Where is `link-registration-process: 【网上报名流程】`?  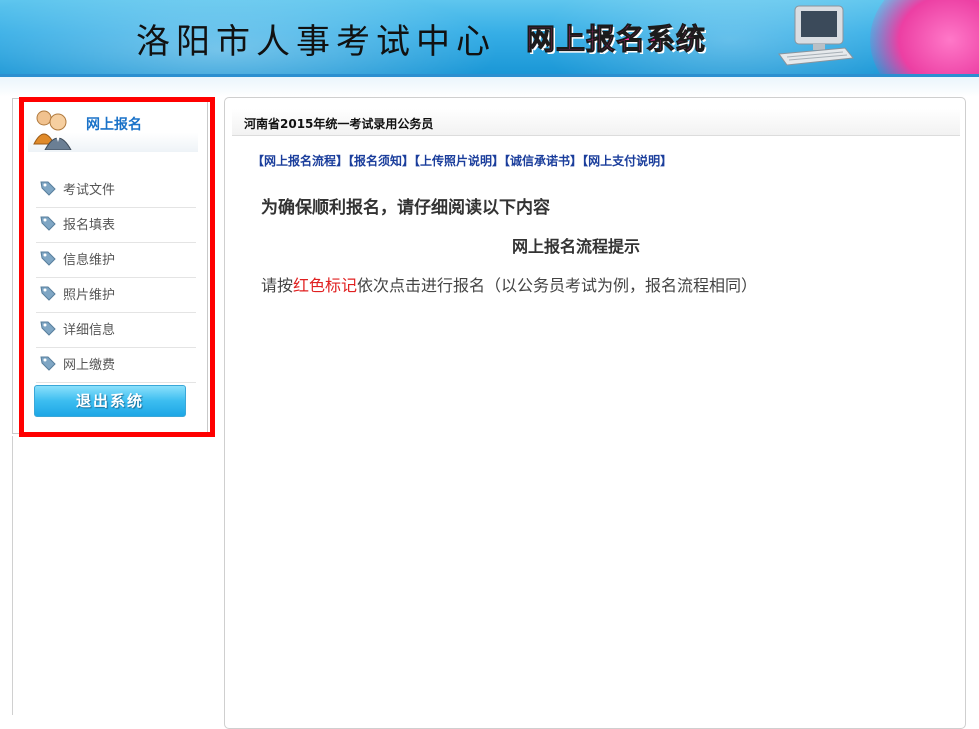
link-registration-process: 【网上报名流程】 is located at coordinates (300, 161).